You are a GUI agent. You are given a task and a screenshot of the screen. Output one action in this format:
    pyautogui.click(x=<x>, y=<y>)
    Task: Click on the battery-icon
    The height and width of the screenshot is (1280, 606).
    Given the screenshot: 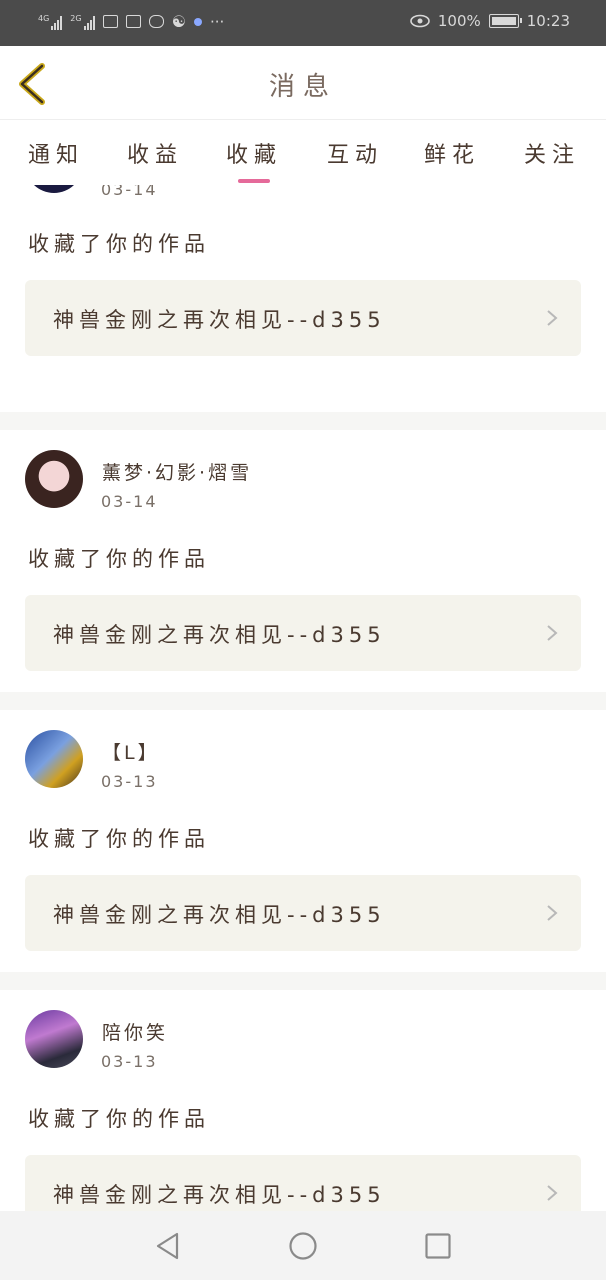 What is the action you would take?
    pyautogui.click(x=505, y=21)
    